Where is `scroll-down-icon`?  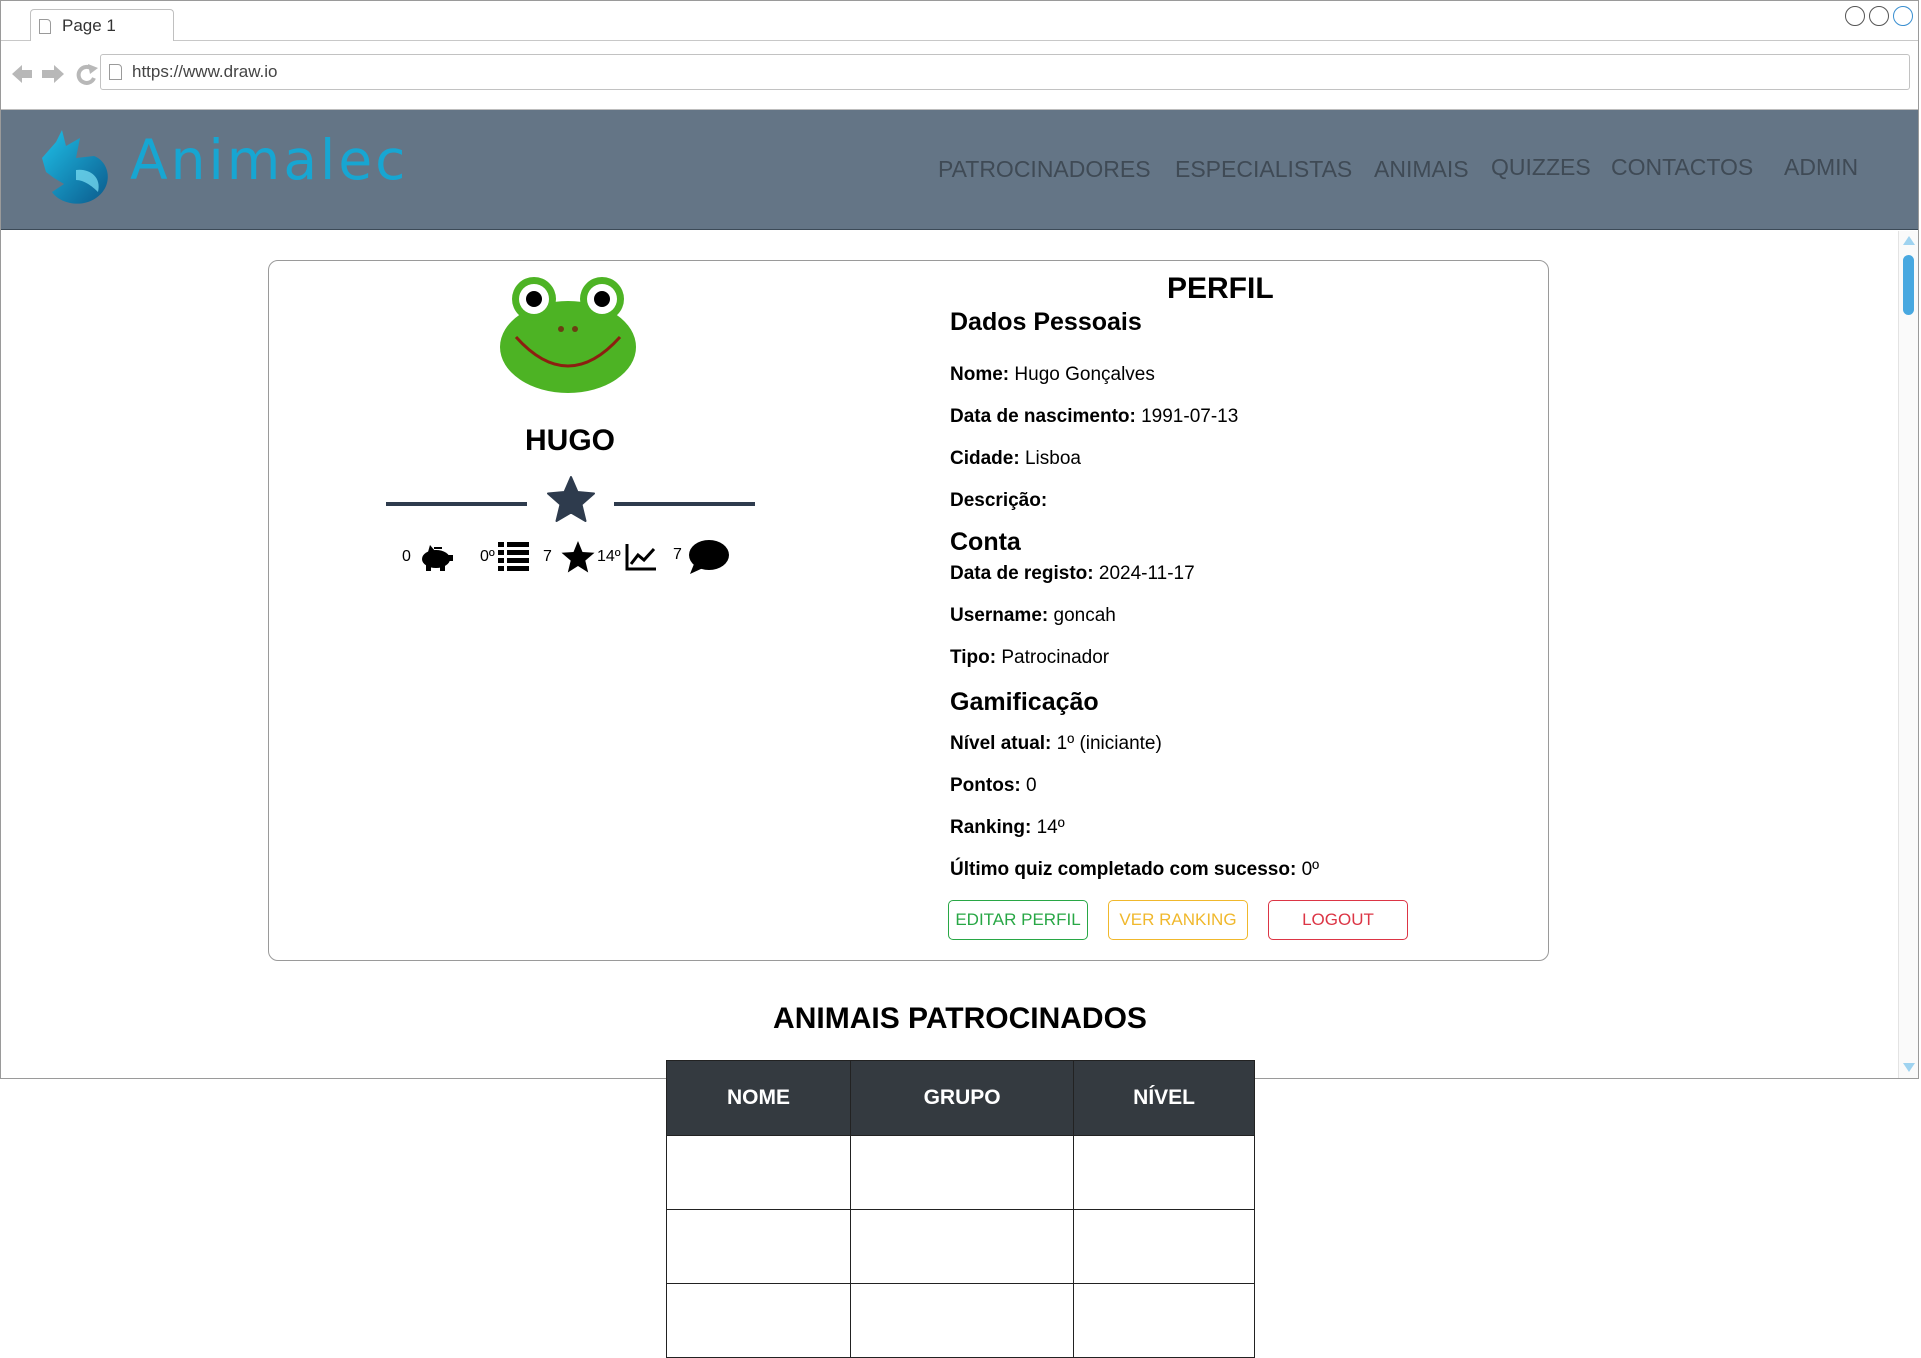 scroll-down-icon is located at coordinates (1909, 1068).